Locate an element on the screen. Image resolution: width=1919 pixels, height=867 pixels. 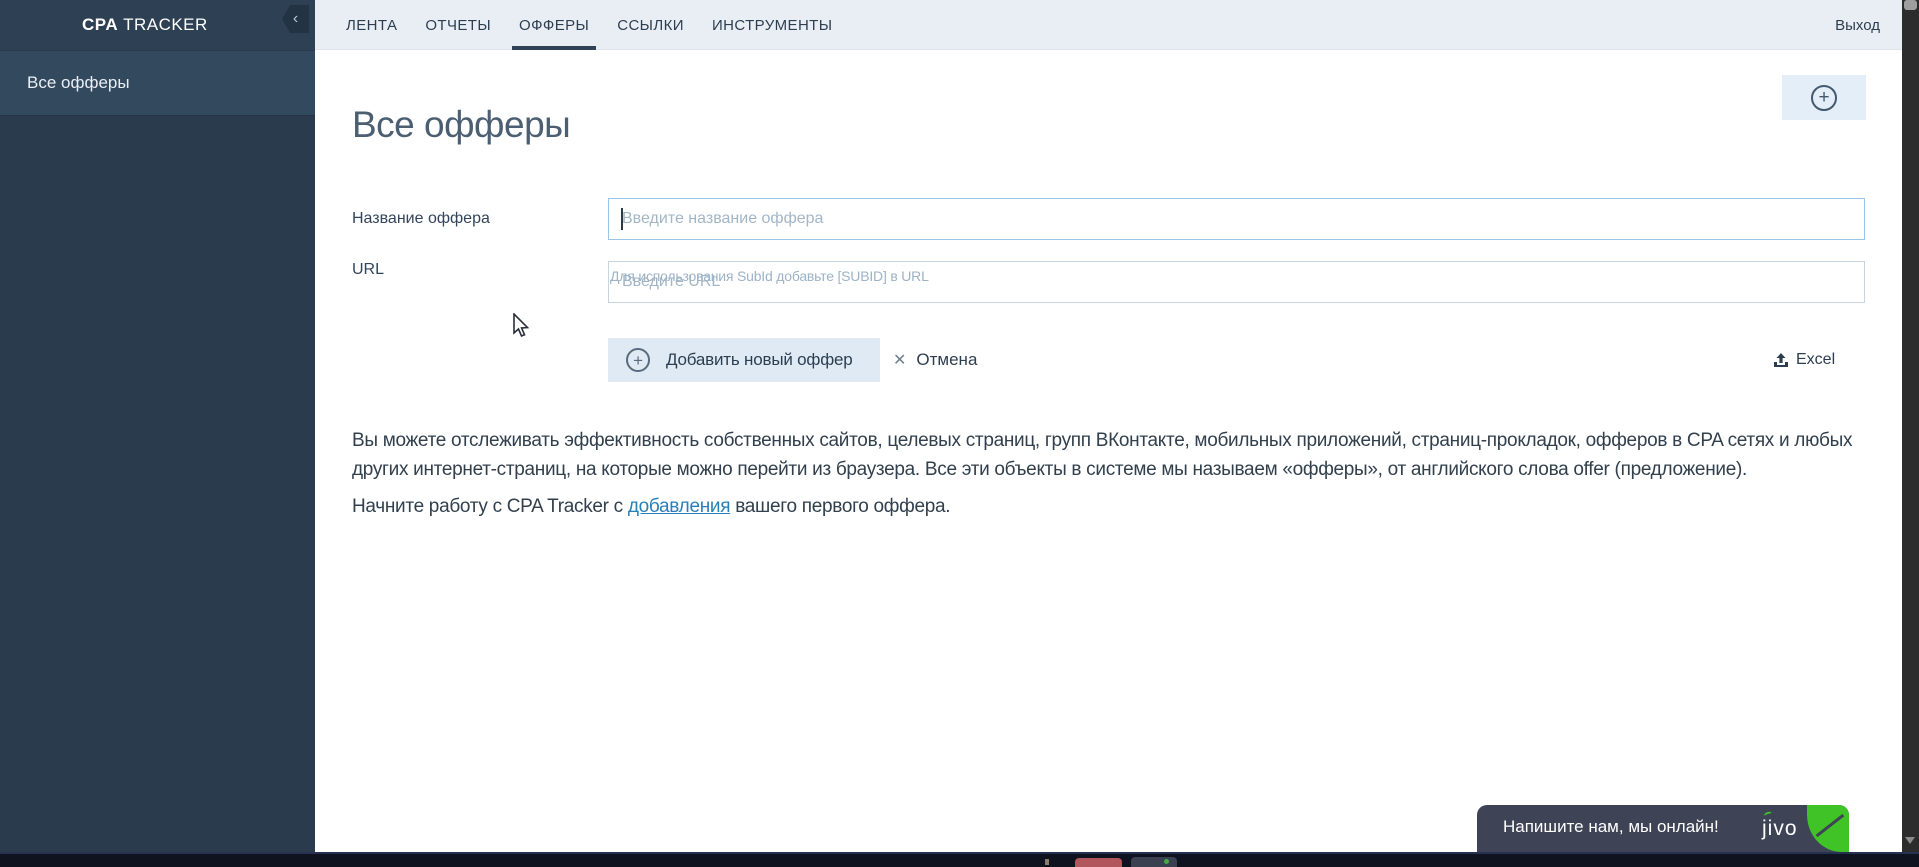
vertical-scrollbar is located at coordinates (1910, 426).